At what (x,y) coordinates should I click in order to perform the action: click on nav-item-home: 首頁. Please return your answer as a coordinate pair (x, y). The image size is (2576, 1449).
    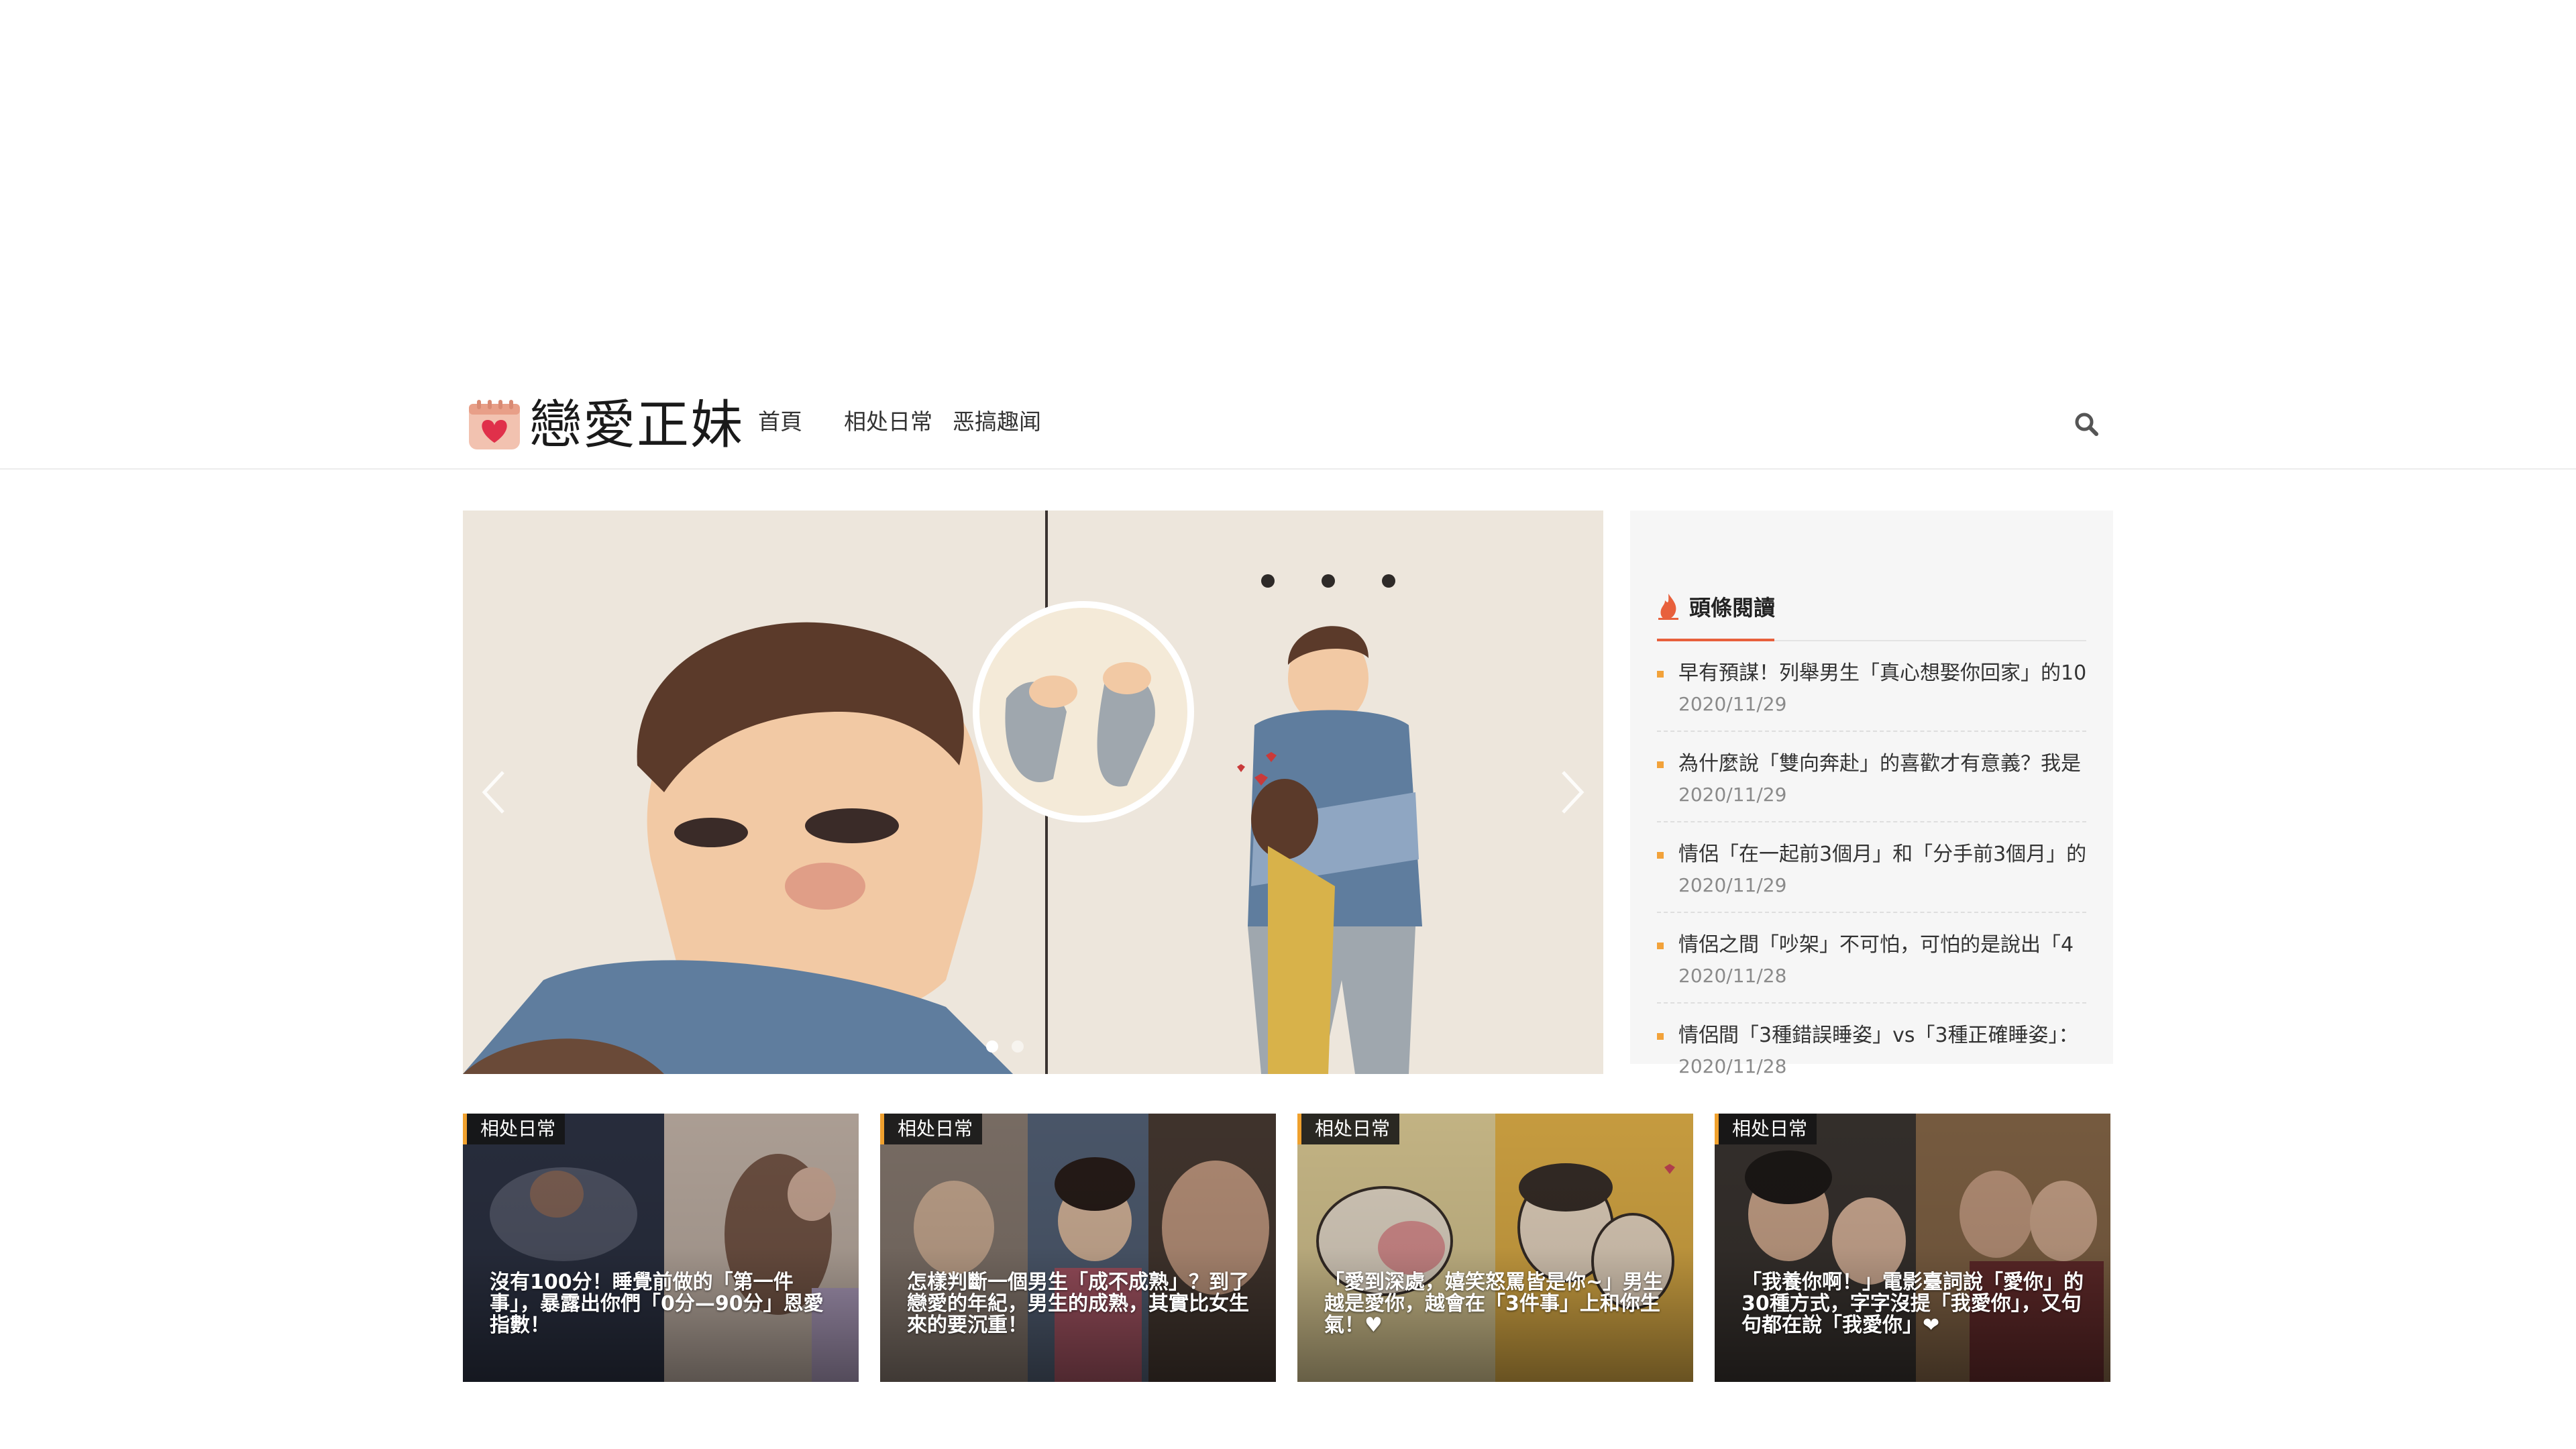
    Looking at the image, I should click on (780, 422).